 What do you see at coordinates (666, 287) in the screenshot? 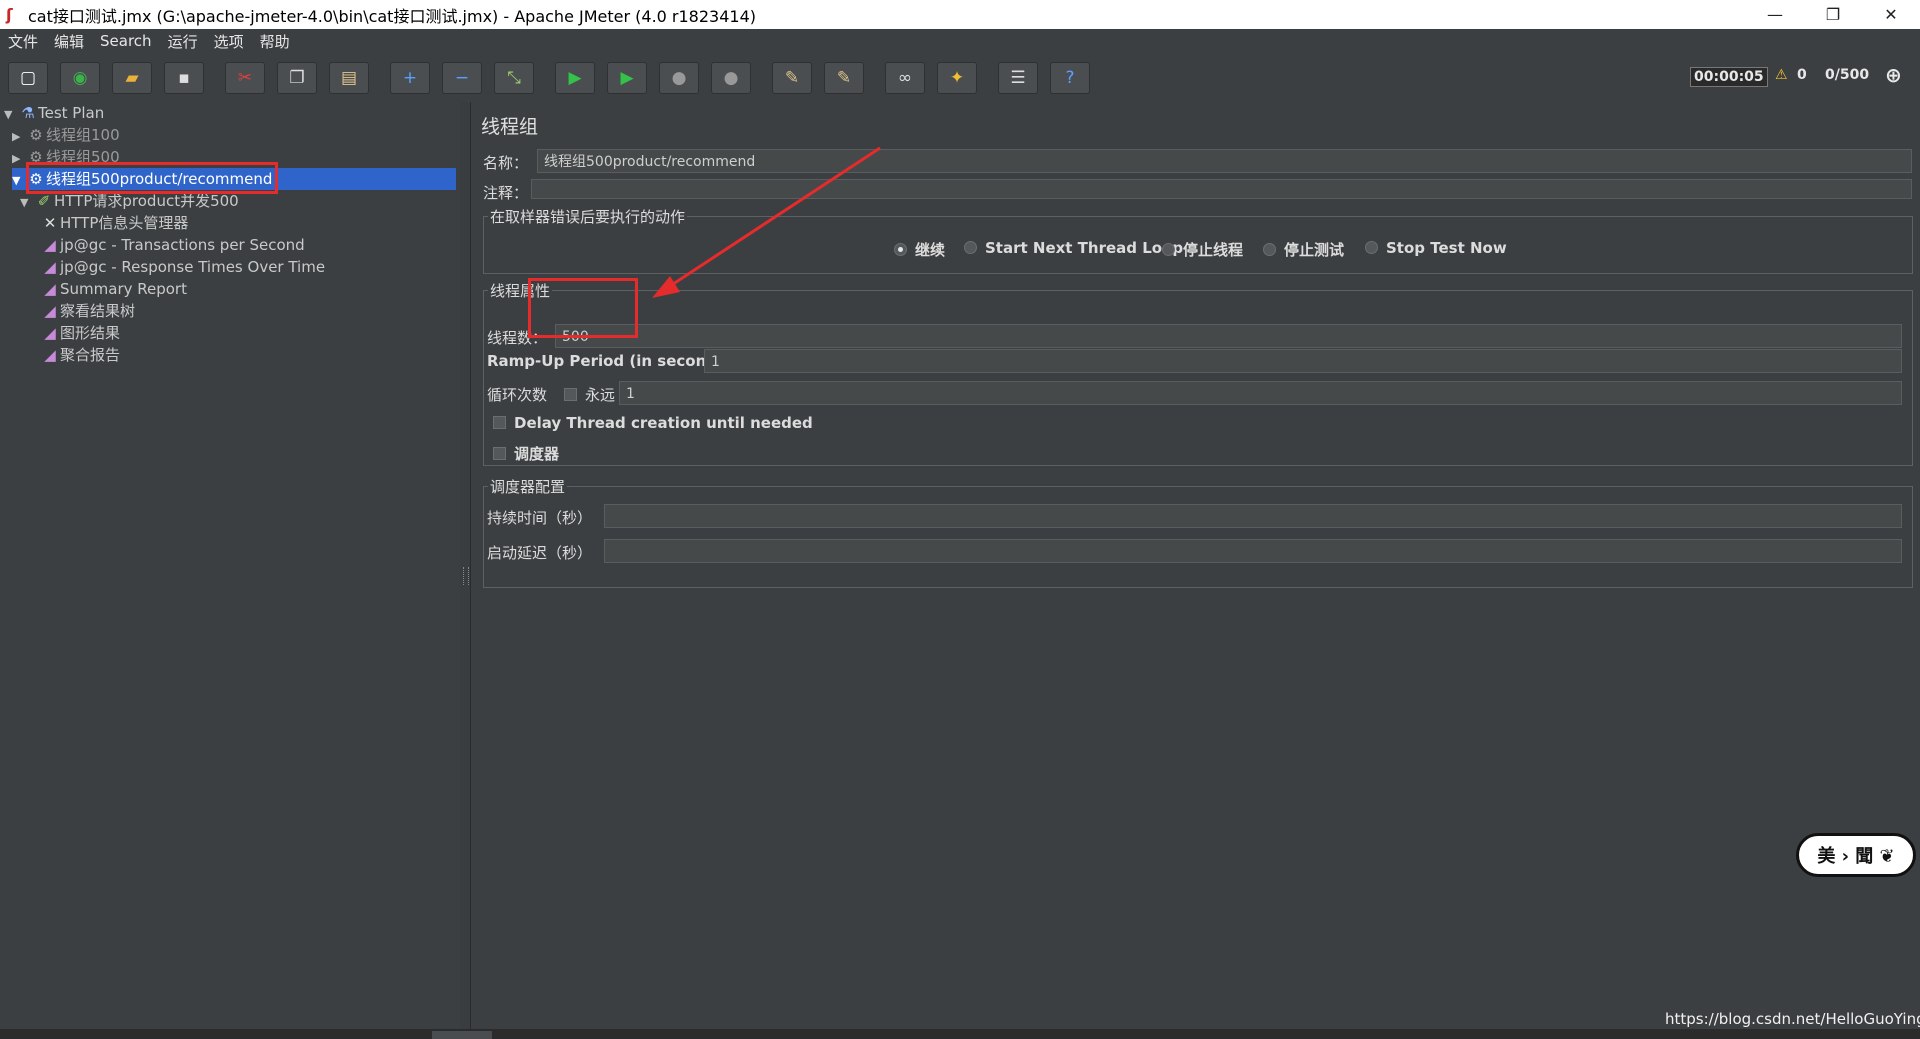
I see `annotation-arrowhead` at bounding box center [666, 287].